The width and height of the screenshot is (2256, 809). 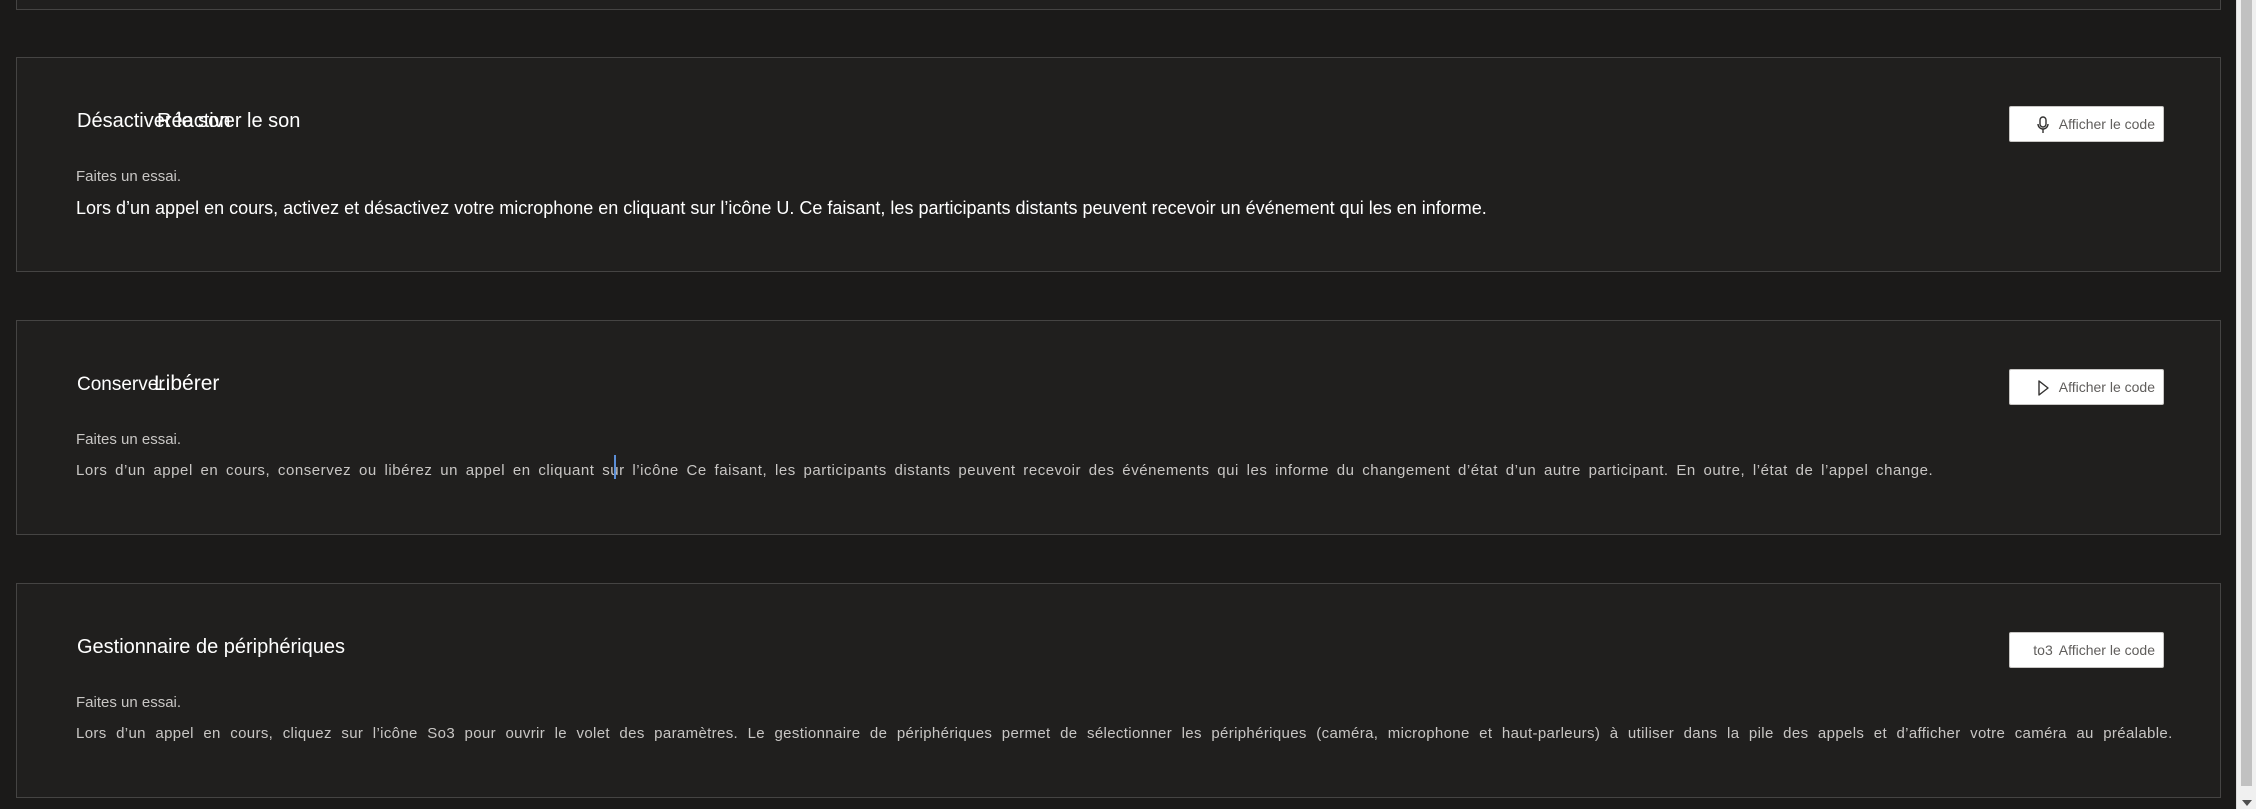 I want to click on scrollbar-thumb, so click(x=2246, y=393).